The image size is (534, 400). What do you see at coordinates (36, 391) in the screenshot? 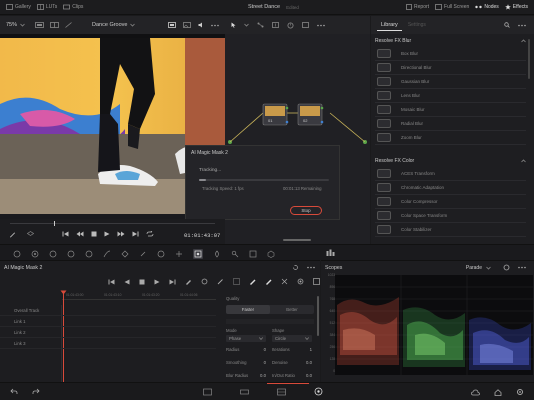
I see `redo-icon` at bounding box center [36, 391].